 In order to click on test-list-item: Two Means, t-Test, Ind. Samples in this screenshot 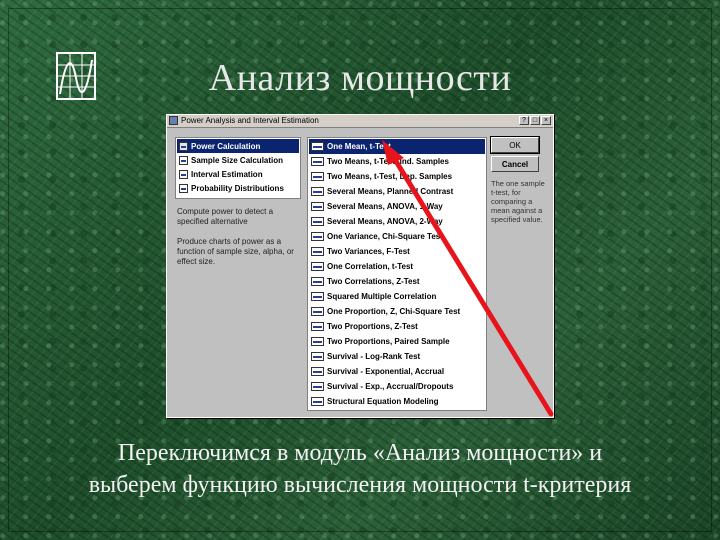, I will do `click(397, 161)`.